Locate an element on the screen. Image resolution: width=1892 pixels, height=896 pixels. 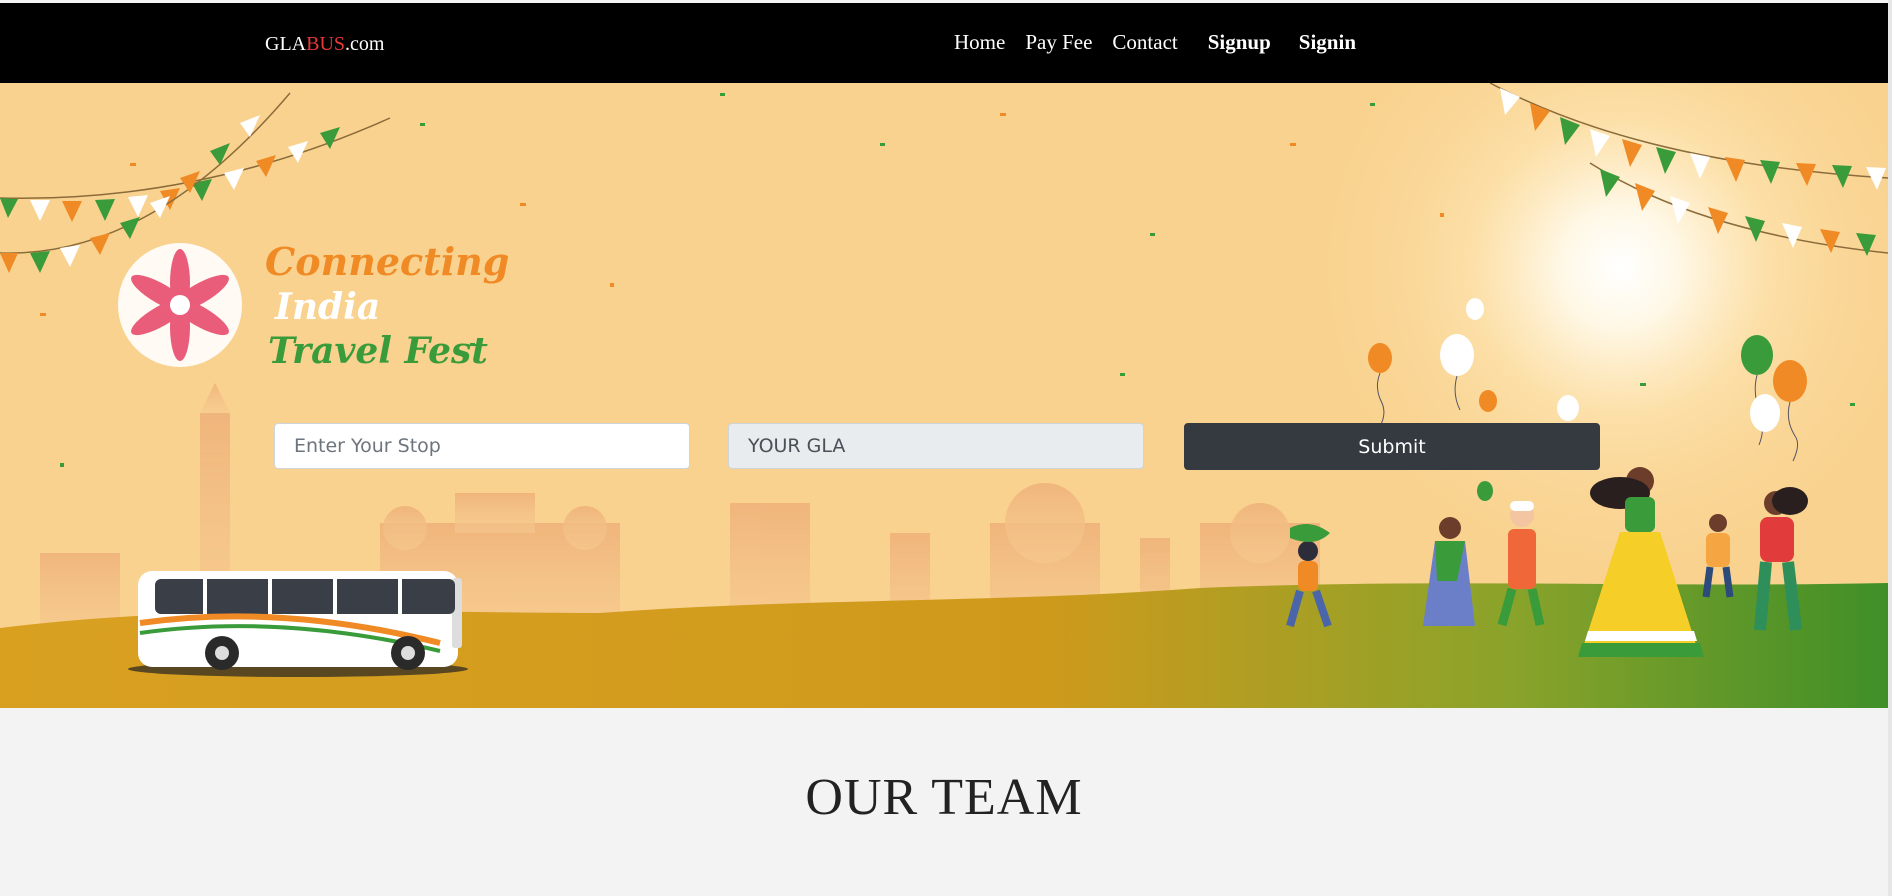
nav-link-contact: Contact is located at coordinates (1144, 42).